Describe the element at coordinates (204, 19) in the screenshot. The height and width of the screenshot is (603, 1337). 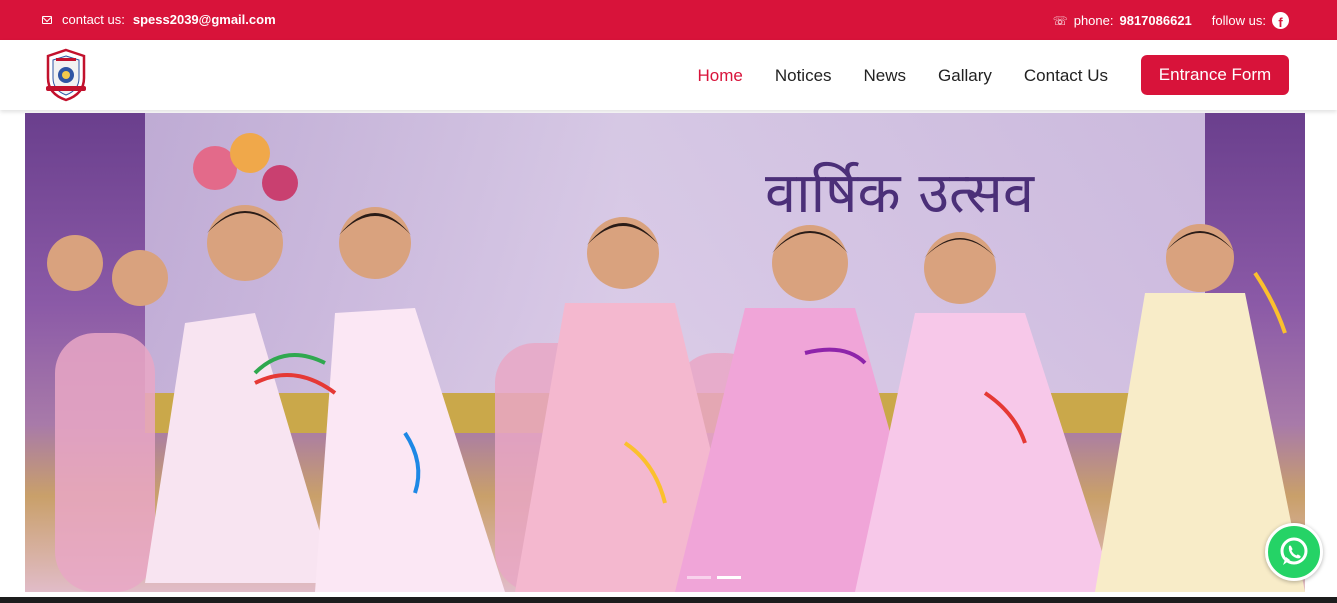
I see `email-link: spess2039@gmail.com` at that location.